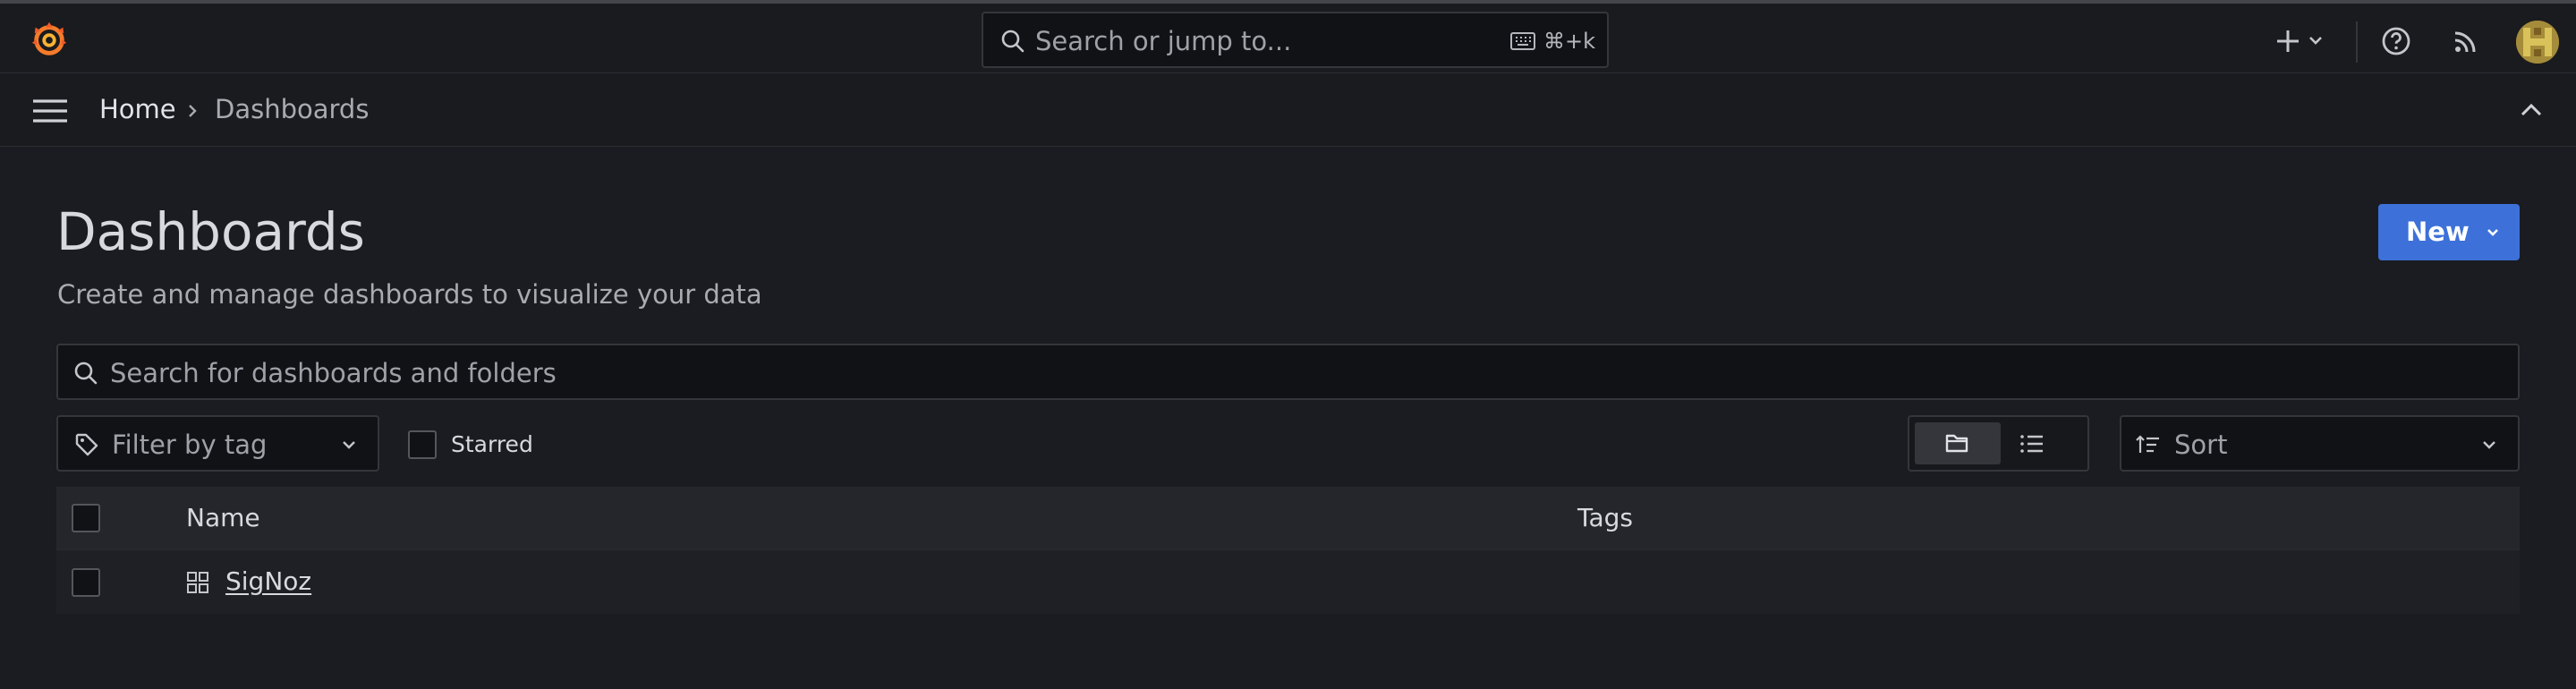 This screenshot has width=2576, height=689. I want to click on folder-icon, so click(1956, 444).